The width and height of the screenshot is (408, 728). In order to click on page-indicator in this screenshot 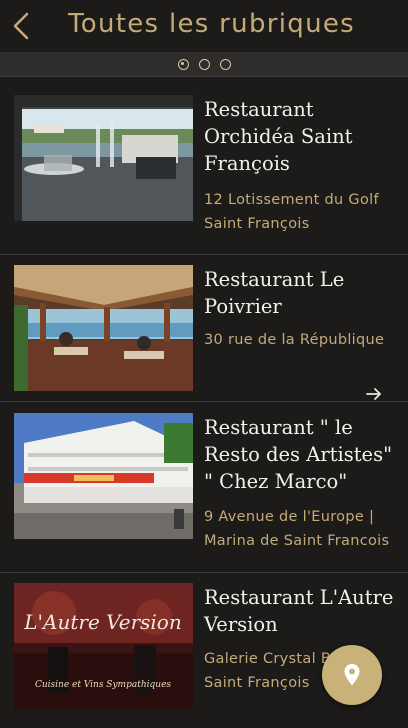, I will do `click(204, 64)`.